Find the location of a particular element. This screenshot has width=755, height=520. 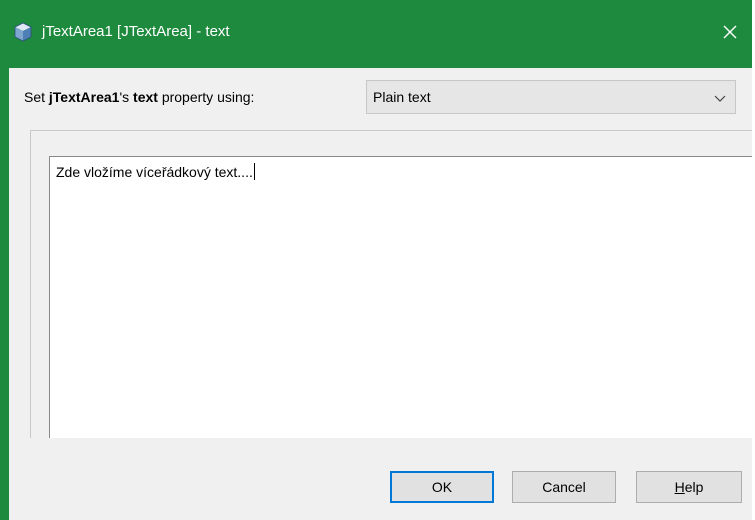

property-name: text is located at coordinates (145, 97).